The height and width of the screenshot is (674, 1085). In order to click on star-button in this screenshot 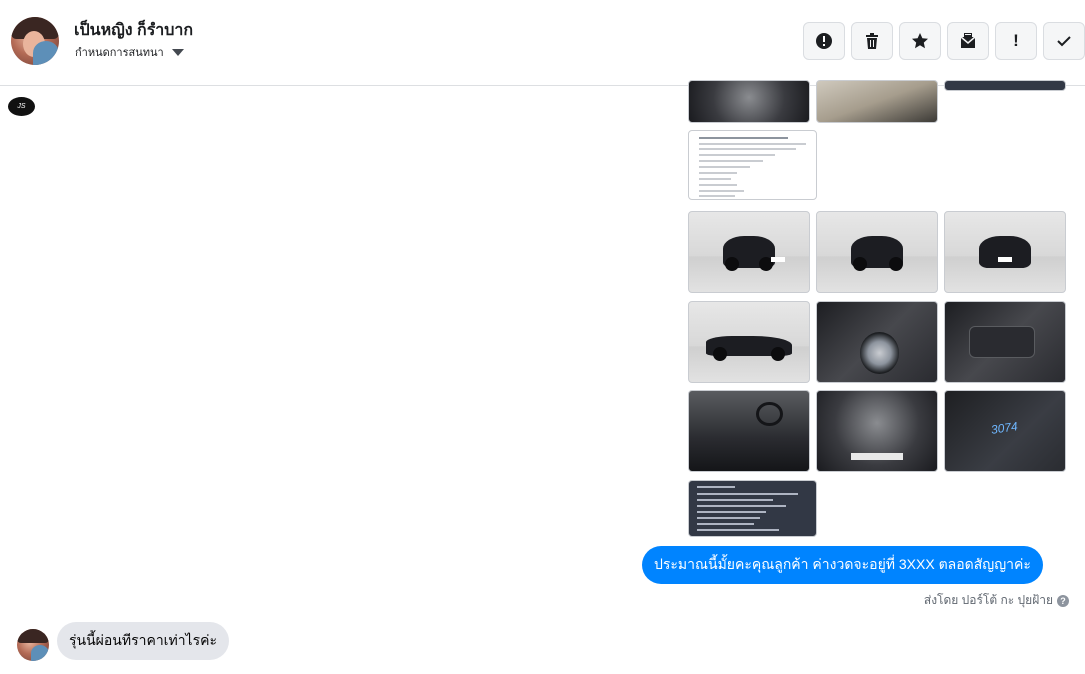, I will do `click(920, 41)`.